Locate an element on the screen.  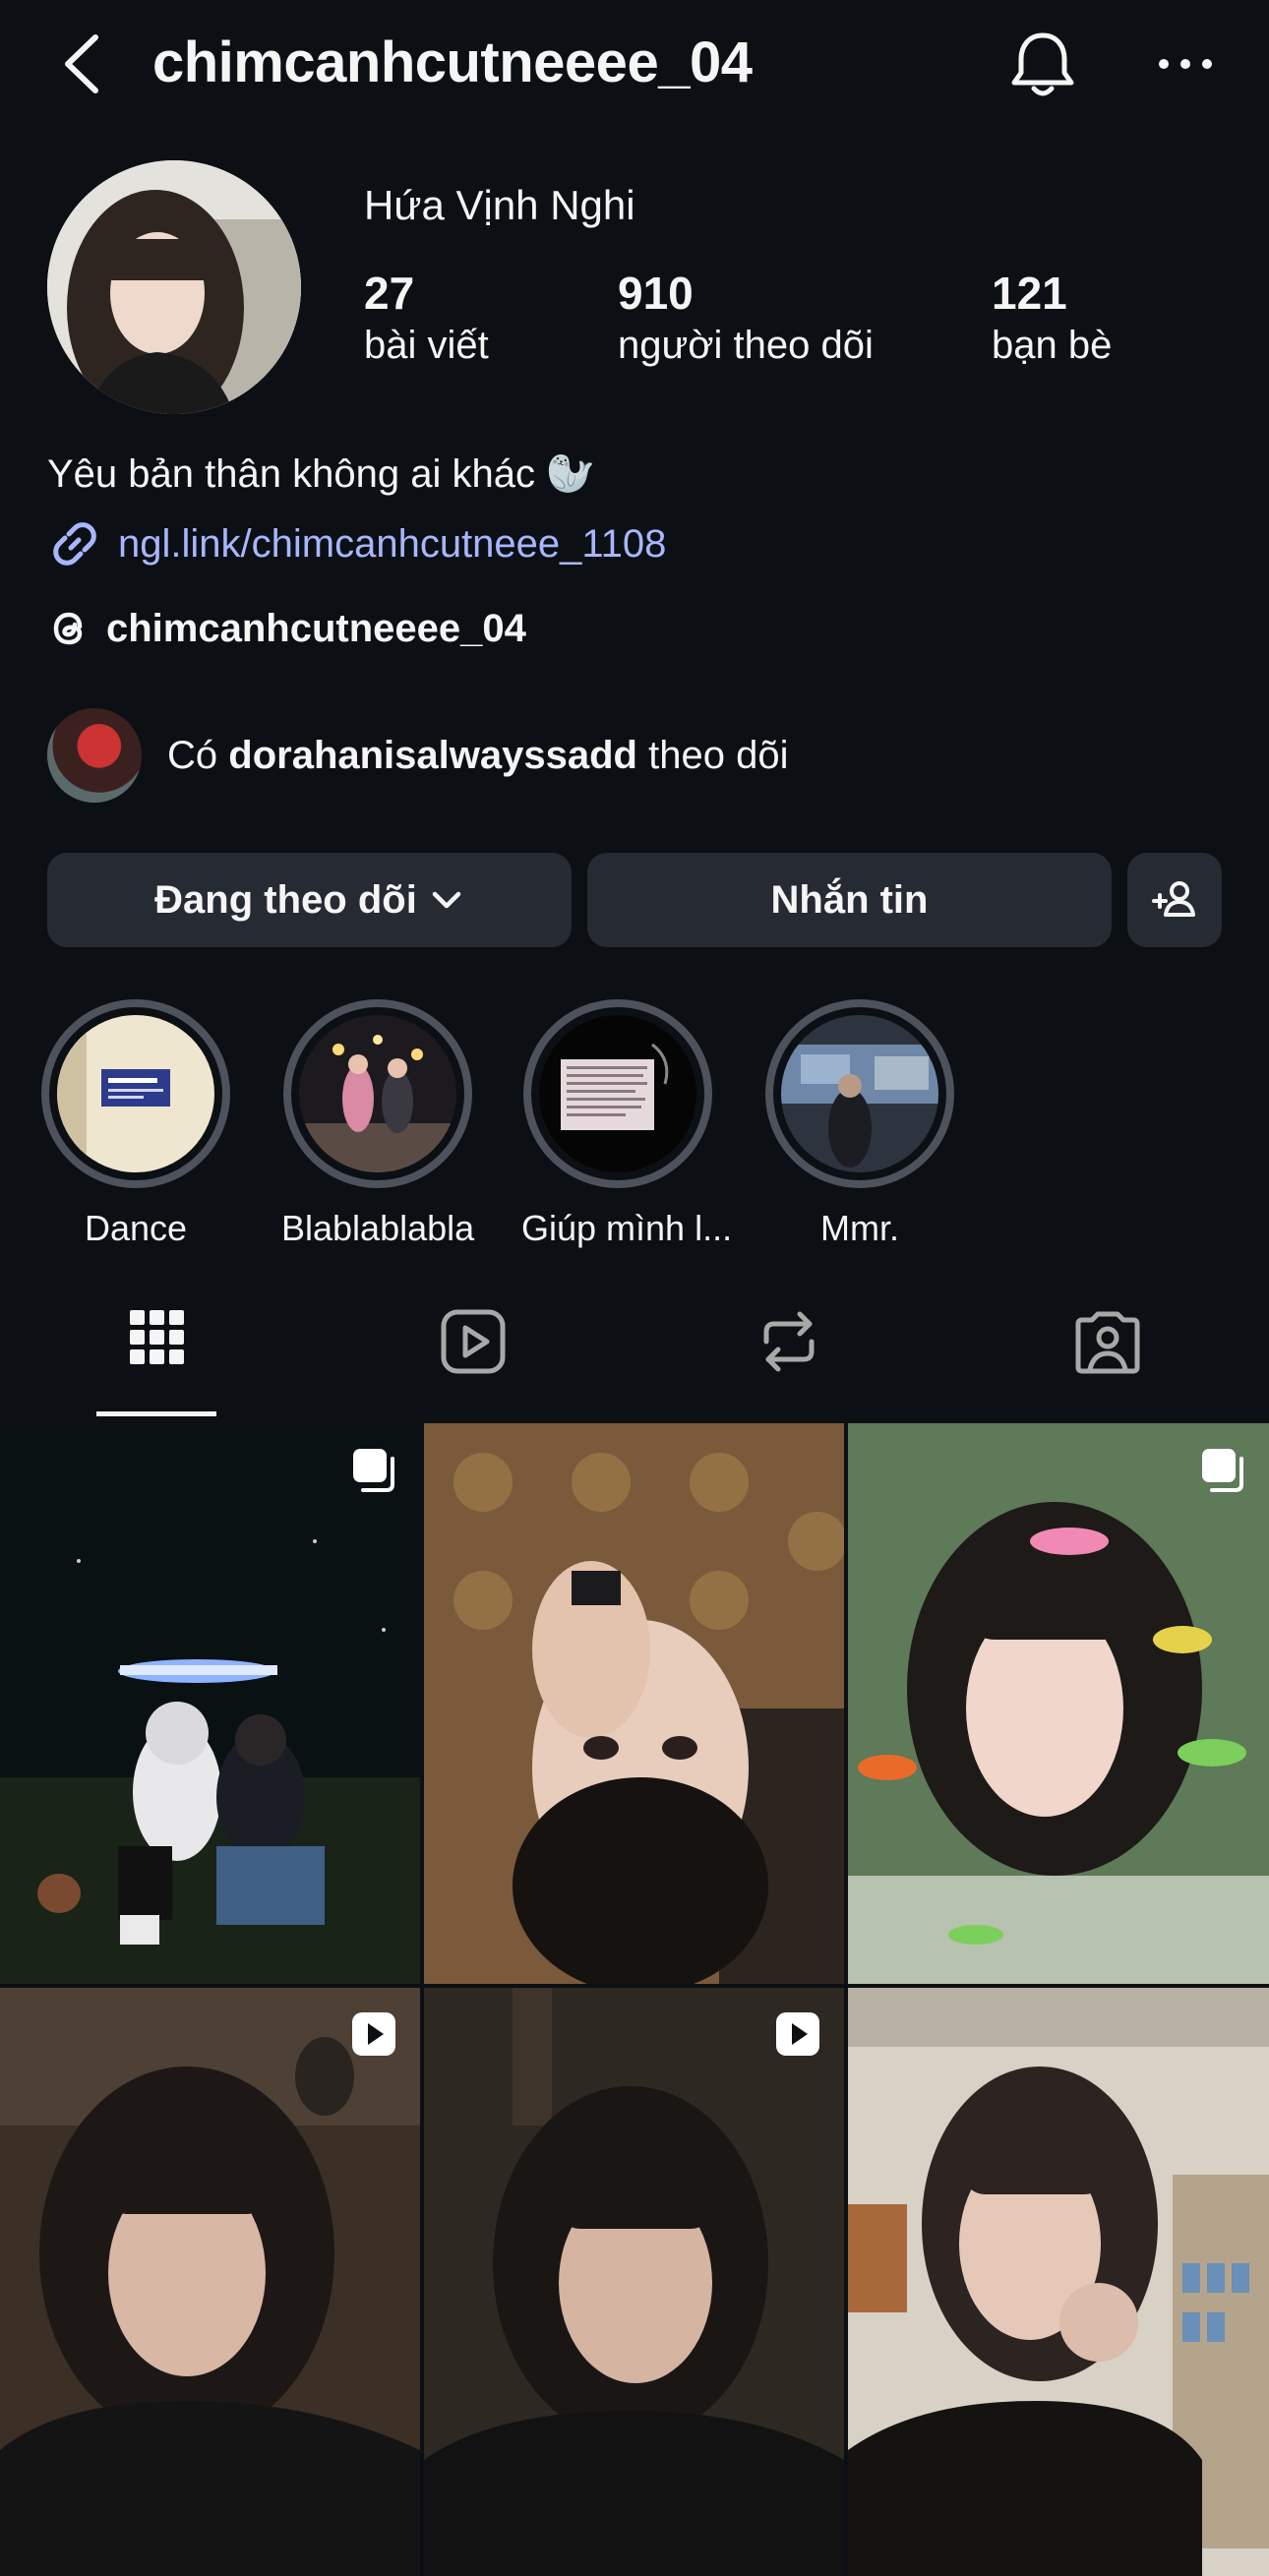
profile-username: chimcanhcutneeee_04 is located at coordinates (452, 62).